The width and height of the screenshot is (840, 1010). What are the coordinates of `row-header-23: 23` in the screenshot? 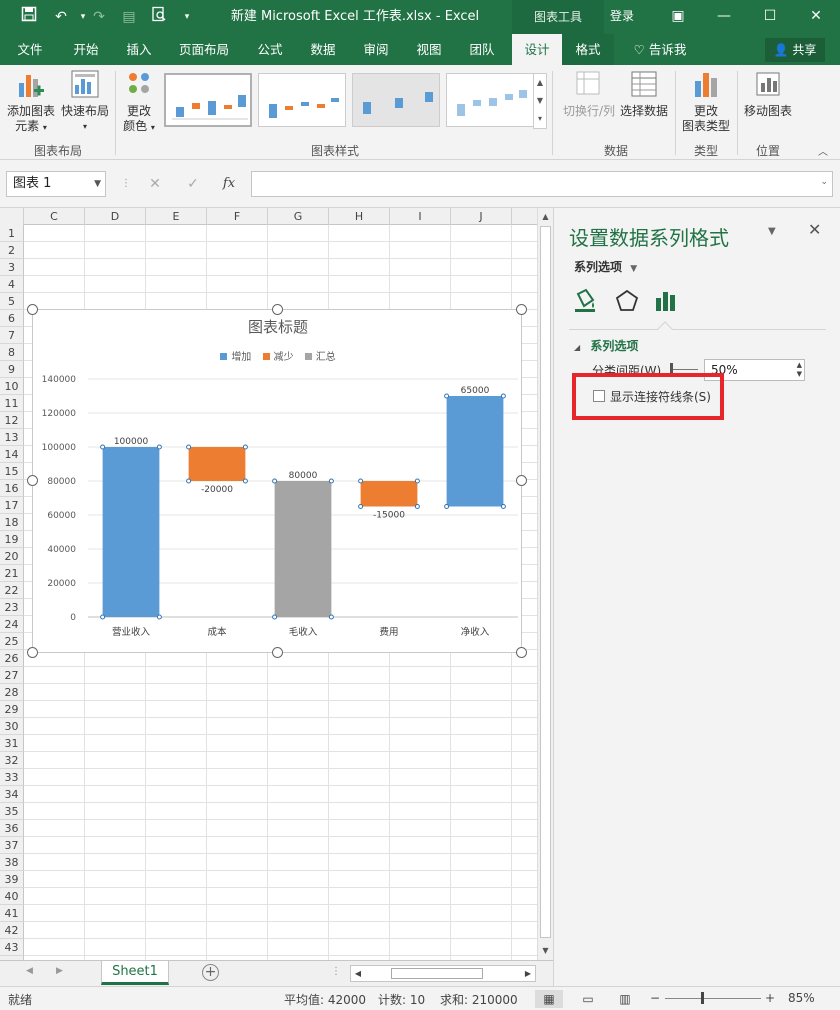 It's located at (12, 607).